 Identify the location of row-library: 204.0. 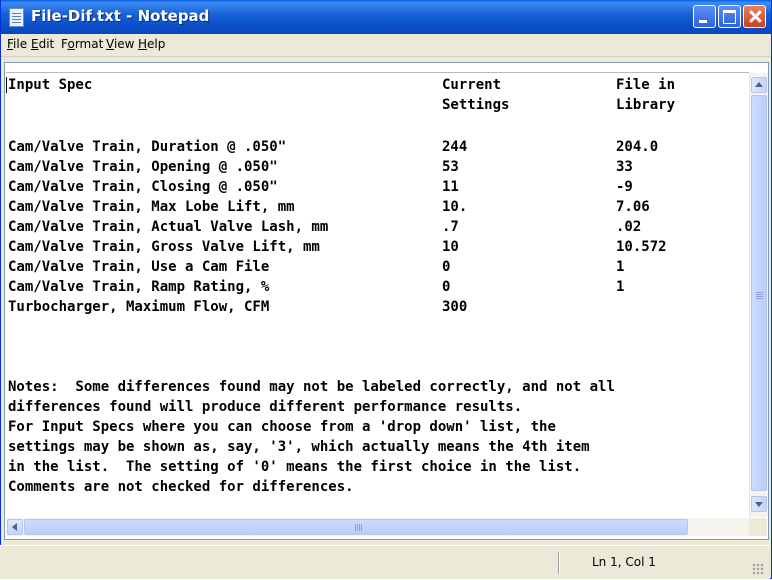
(637, 147).